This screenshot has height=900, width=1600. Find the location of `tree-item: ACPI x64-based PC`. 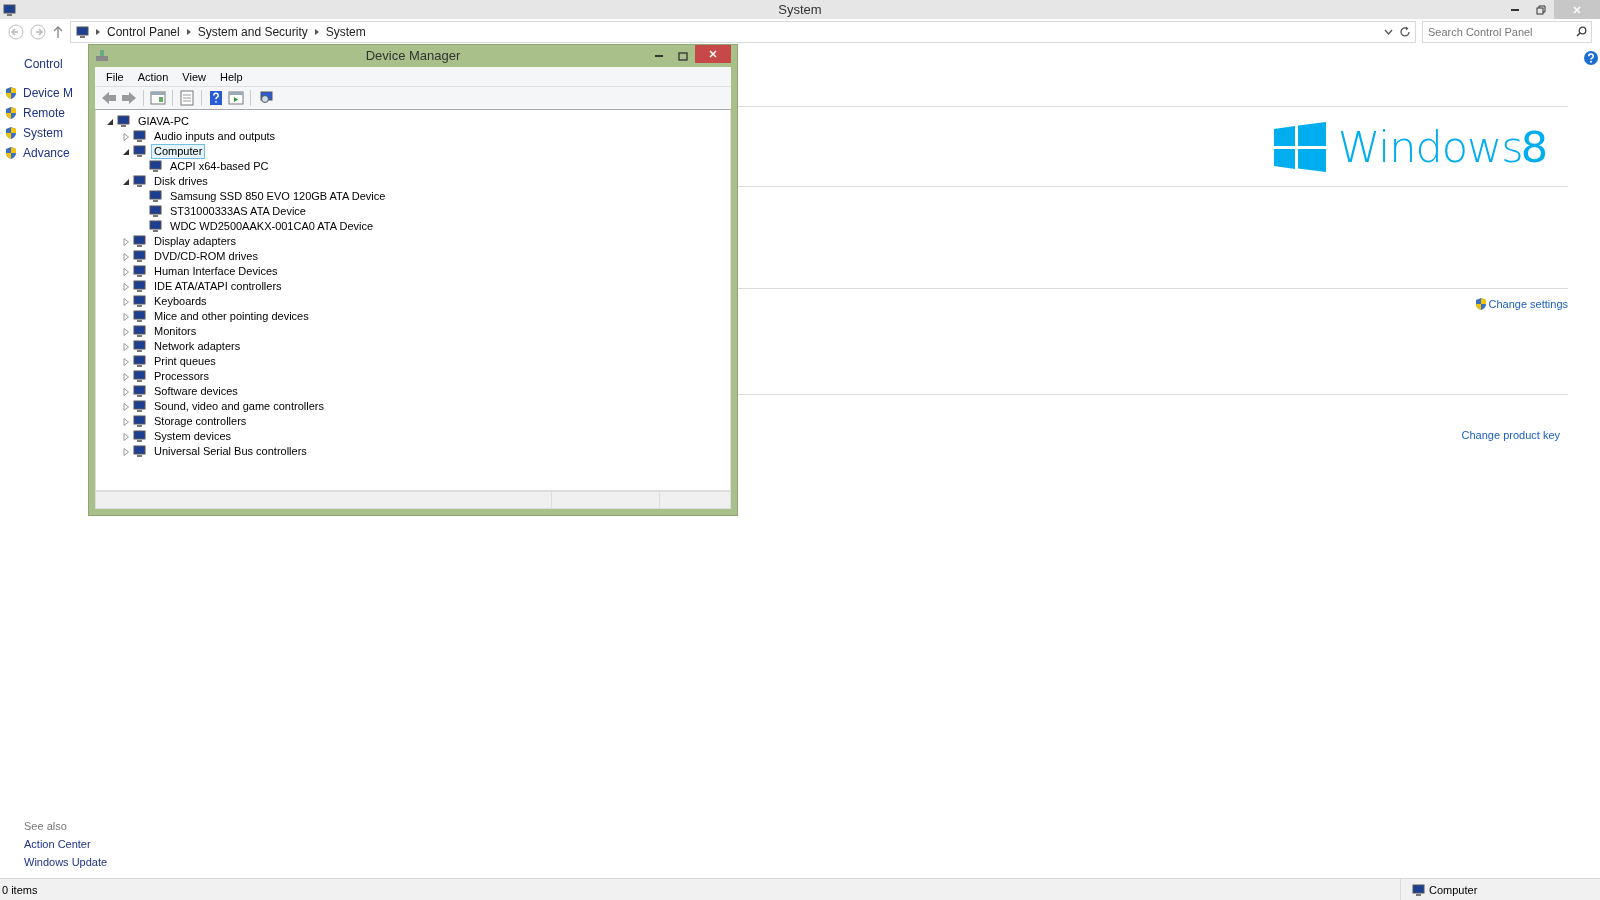

tree-item: ACPI x64-based PC is located at coordinates (219, 166).